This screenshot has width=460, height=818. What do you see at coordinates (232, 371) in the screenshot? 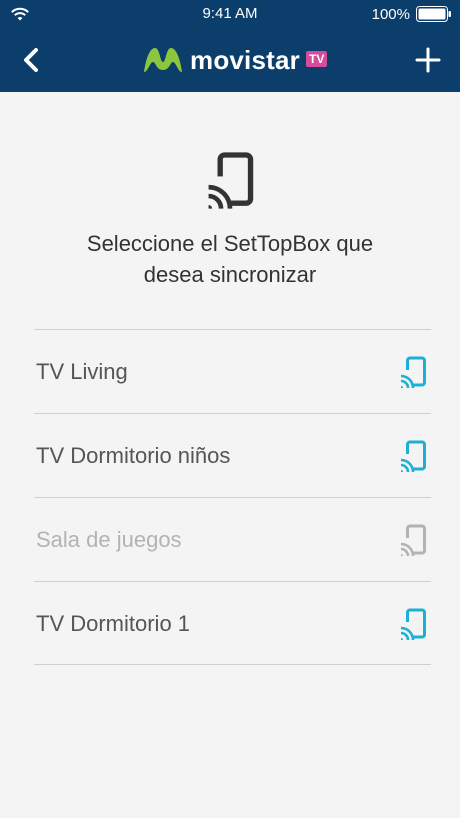
I see `device-row-tv-living: TV Living` at bounding box center [232, 371].